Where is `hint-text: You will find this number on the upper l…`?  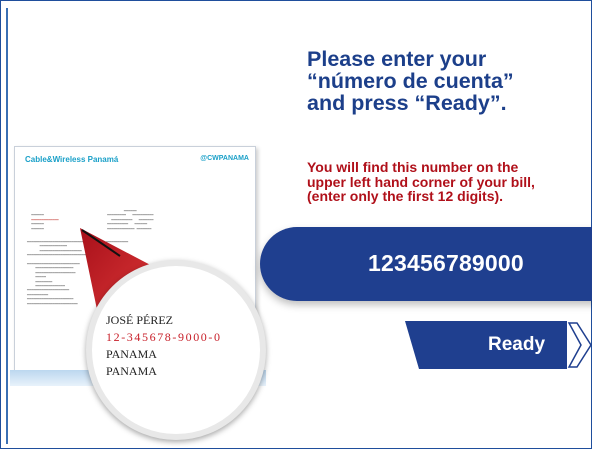 hint-text: You will find this number on the upper l… is located at coordinates (447, 182).